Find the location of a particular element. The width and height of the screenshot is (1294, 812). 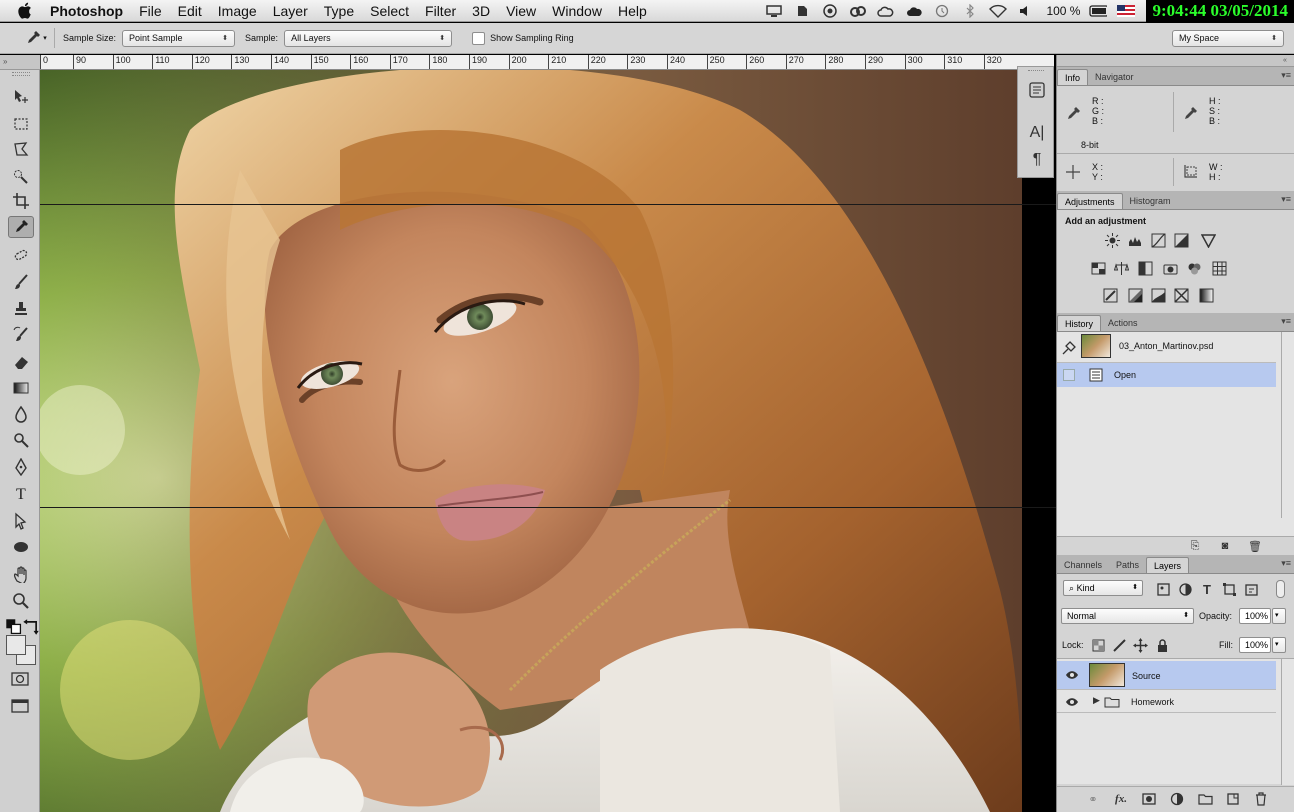

menu-layer: Layer is located at coordinates (290, 11).